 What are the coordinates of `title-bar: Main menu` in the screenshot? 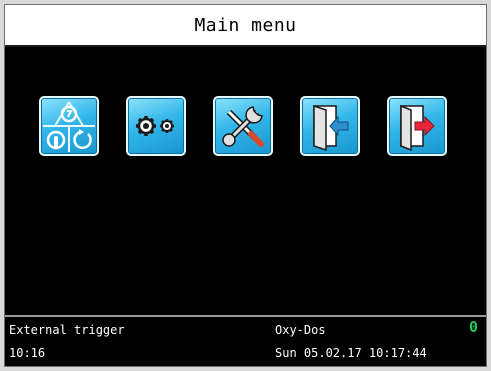 It's located at (245, 26).